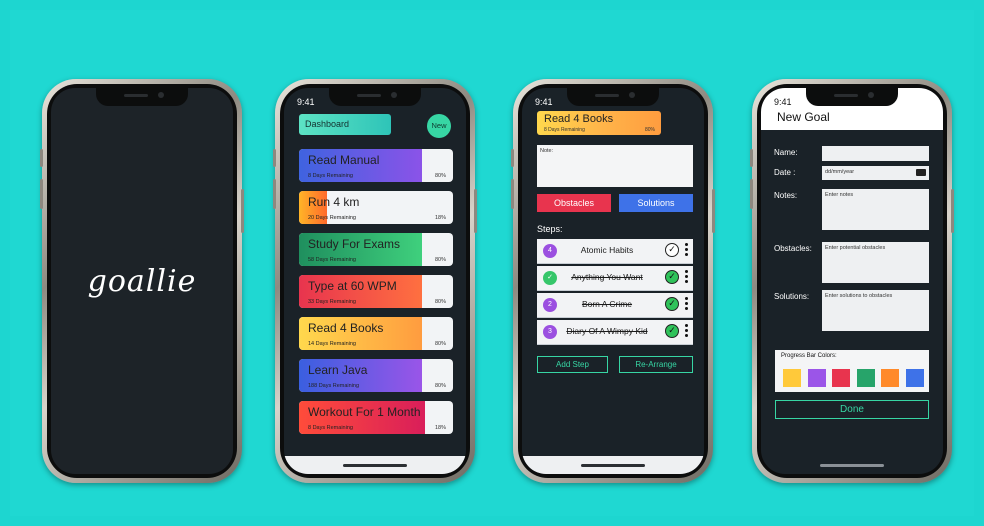 Image resolution: width=984 pixels, height=526 pixels. What do you see at coordinates (364, 412) in the screenshot?
I see `goal-title: Workout For 1 Month` at bounding box center [364, 412].